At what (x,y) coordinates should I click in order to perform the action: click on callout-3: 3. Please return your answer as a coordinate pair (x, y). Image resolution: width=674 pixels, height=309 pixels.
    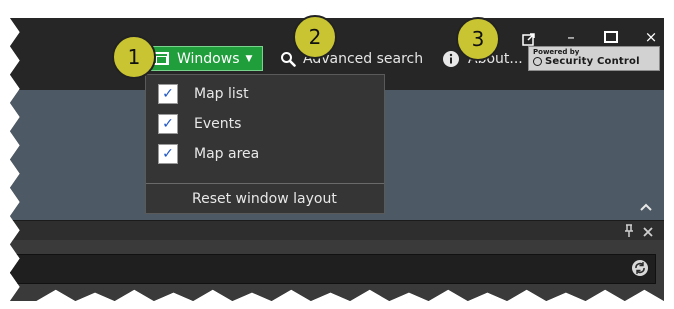
    Looking at the image, I should click on (478, 39).